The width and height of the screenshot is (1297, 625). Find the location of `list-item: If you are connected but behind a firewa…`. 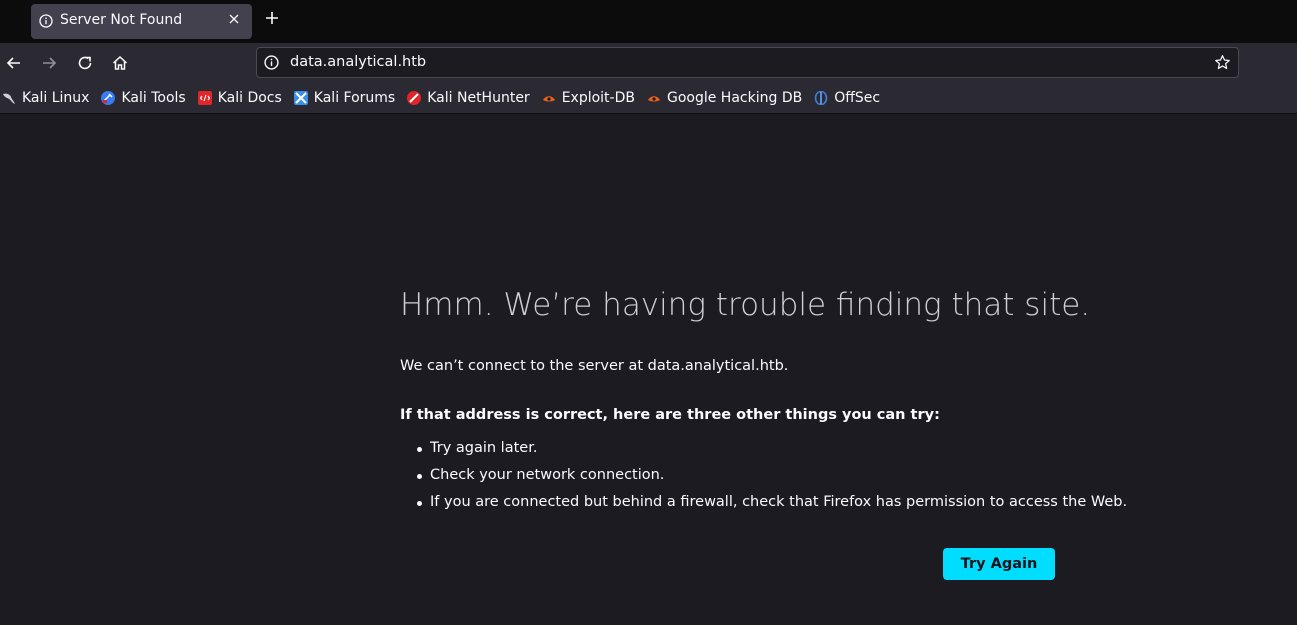

list-item: If you are connected but behind a firewa… is located at coordinates (771, 507).